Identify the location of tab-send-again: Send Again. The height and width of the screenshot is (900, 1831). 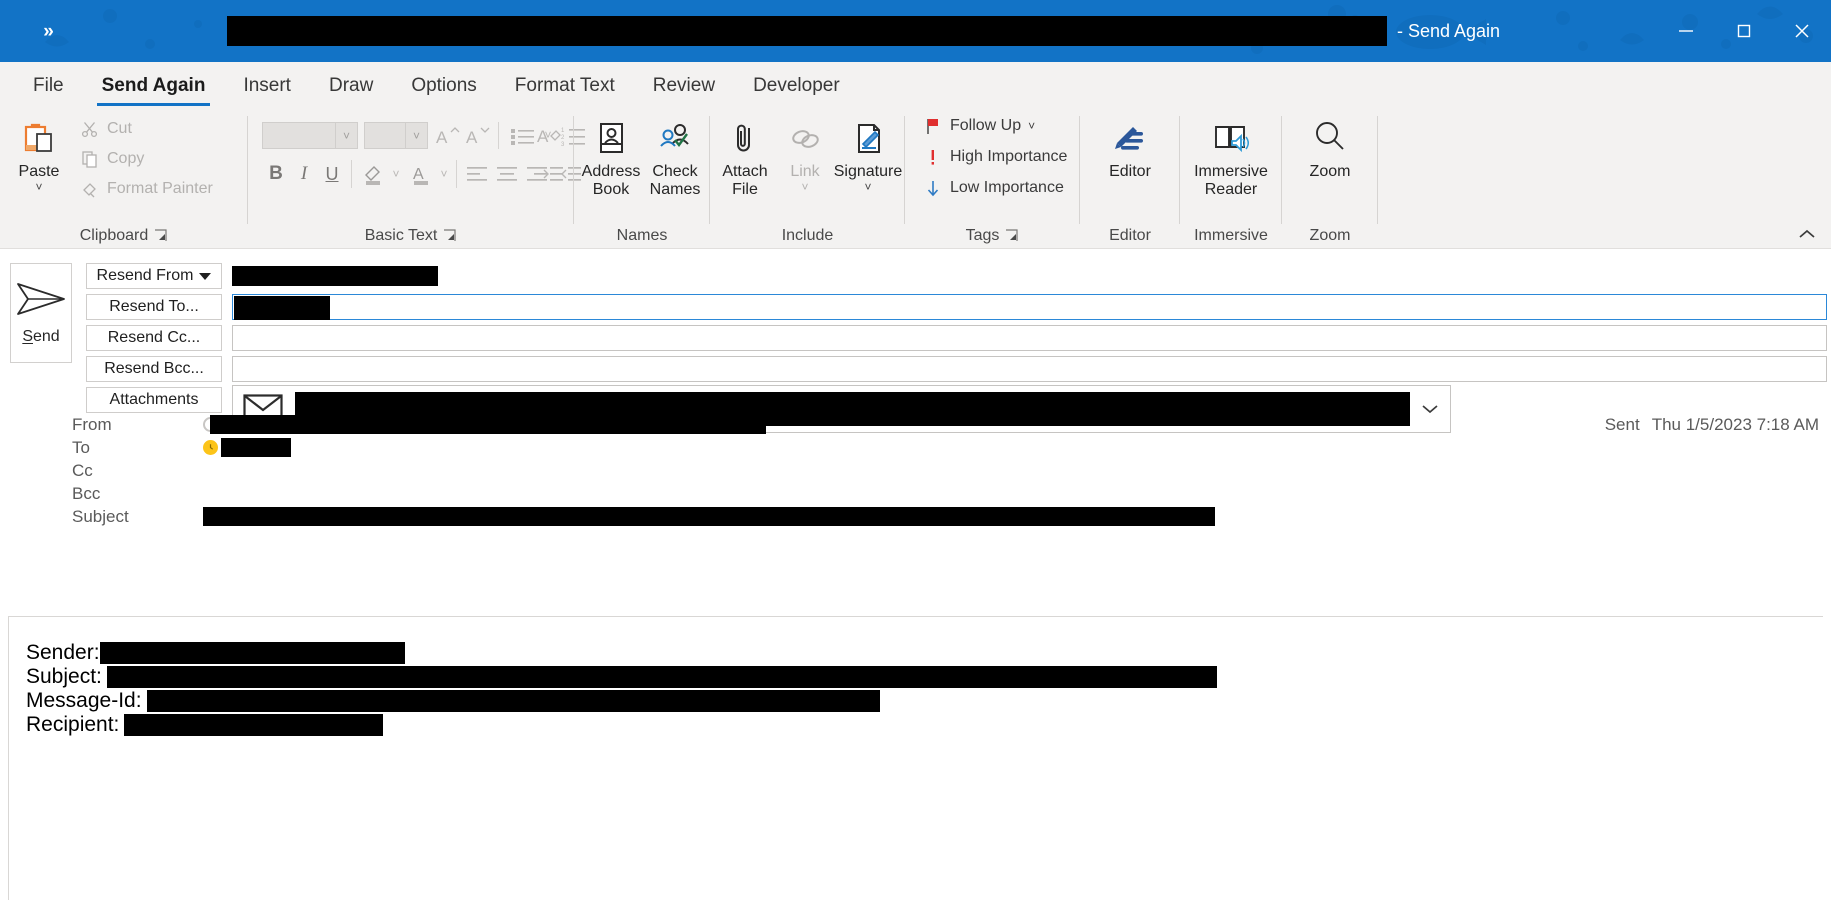
(154, 86).